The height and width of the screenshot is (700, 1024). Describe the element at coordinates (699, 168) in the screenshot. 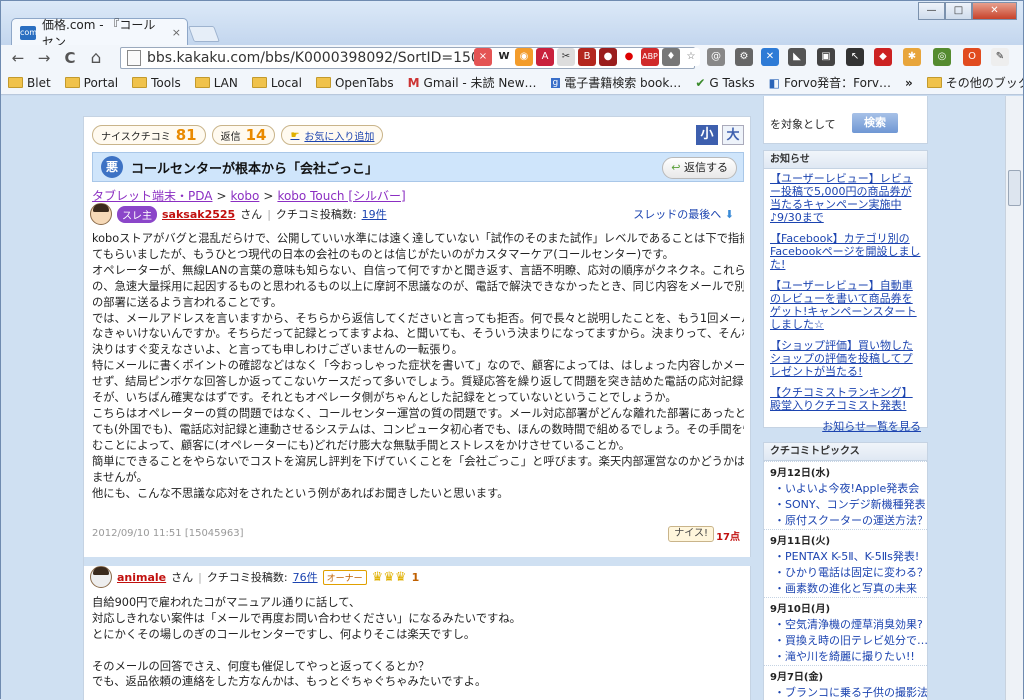

I see `reply-button: ↩ 返信する` at that location.